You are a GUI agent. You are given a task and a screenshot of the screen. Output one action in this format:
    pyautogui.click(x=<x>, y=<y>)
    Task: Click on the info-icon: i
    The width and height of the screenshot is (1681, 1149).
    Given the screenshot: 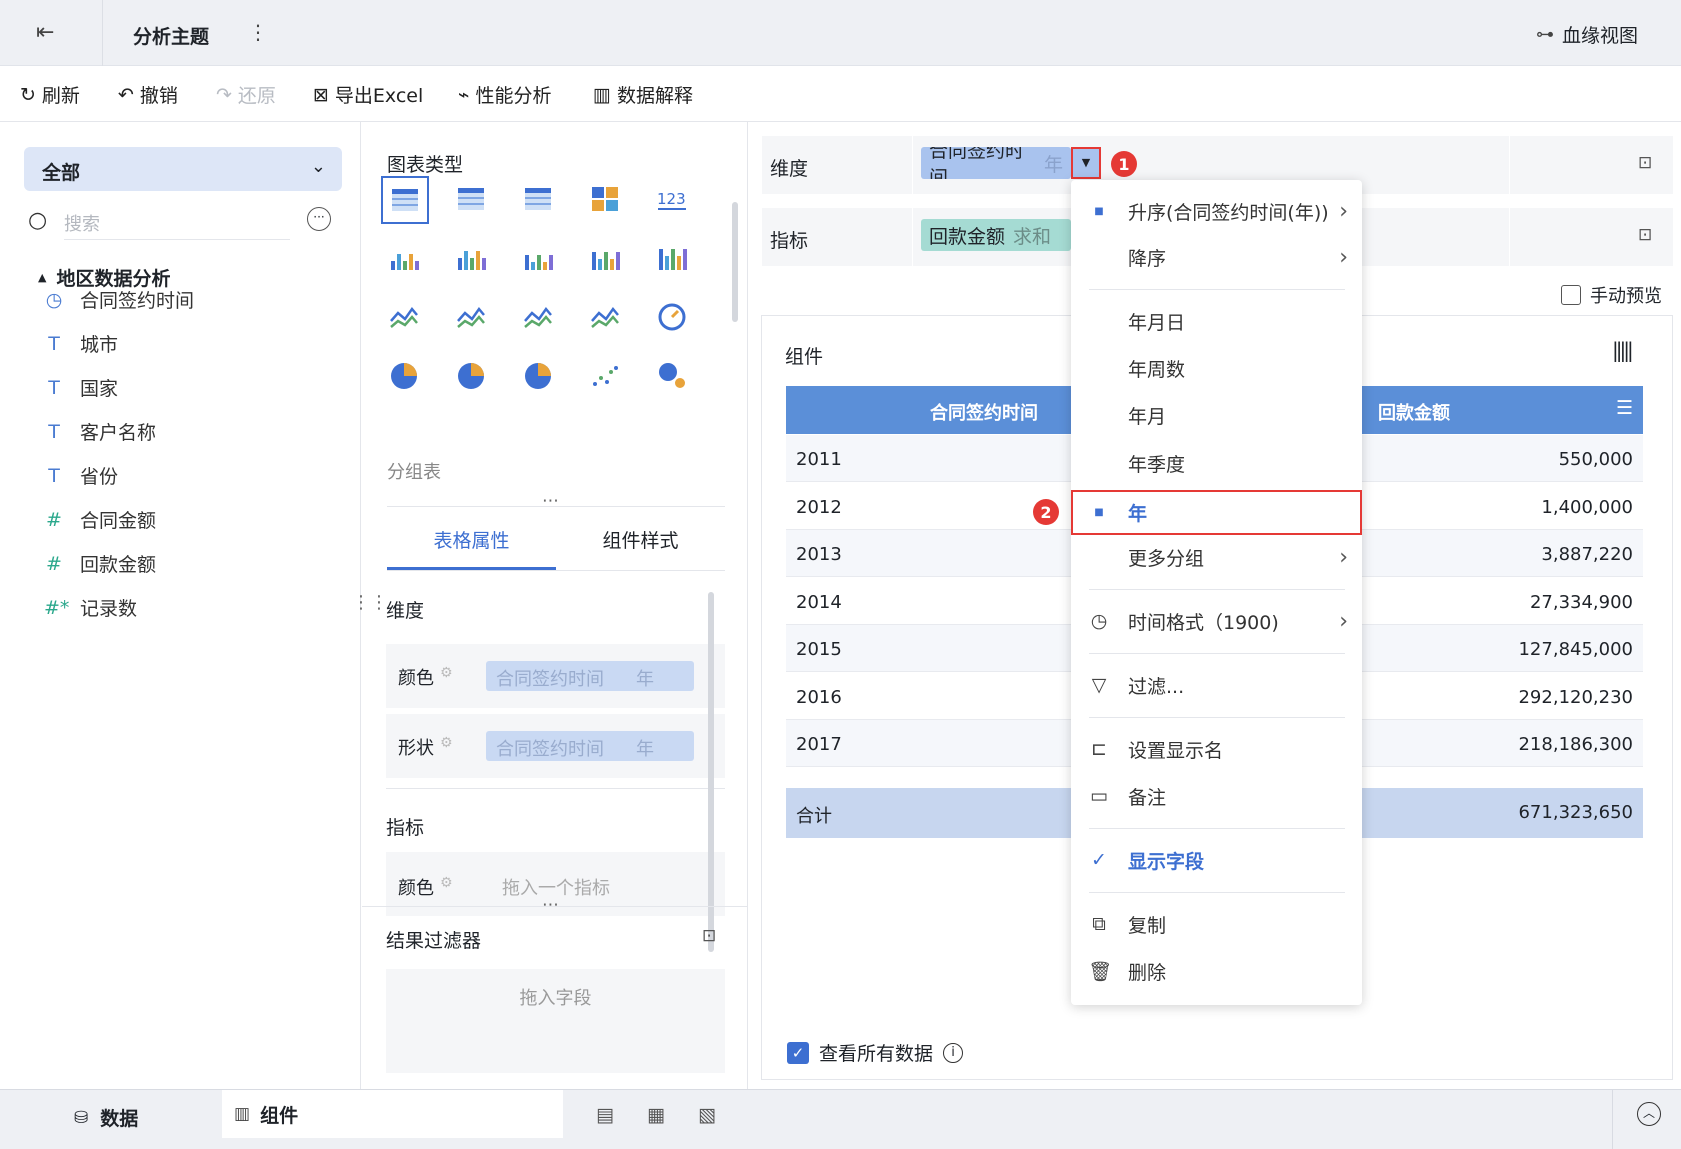 What is the action you would take?
    pyautogui.click(x=953, y=1052)
    